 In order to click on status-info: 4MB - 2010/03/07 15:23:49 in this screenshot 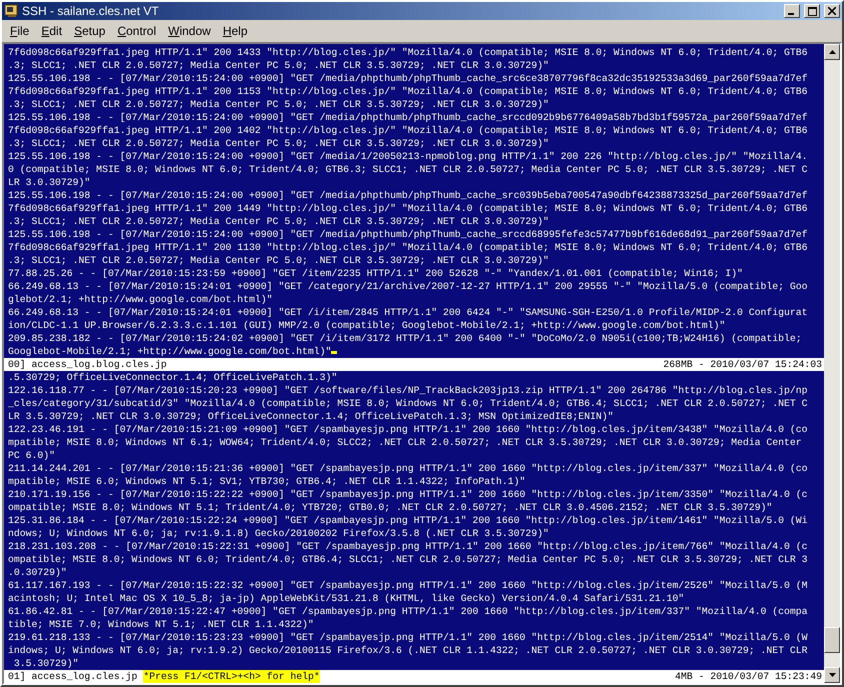, I will do `click(748, 676)`.